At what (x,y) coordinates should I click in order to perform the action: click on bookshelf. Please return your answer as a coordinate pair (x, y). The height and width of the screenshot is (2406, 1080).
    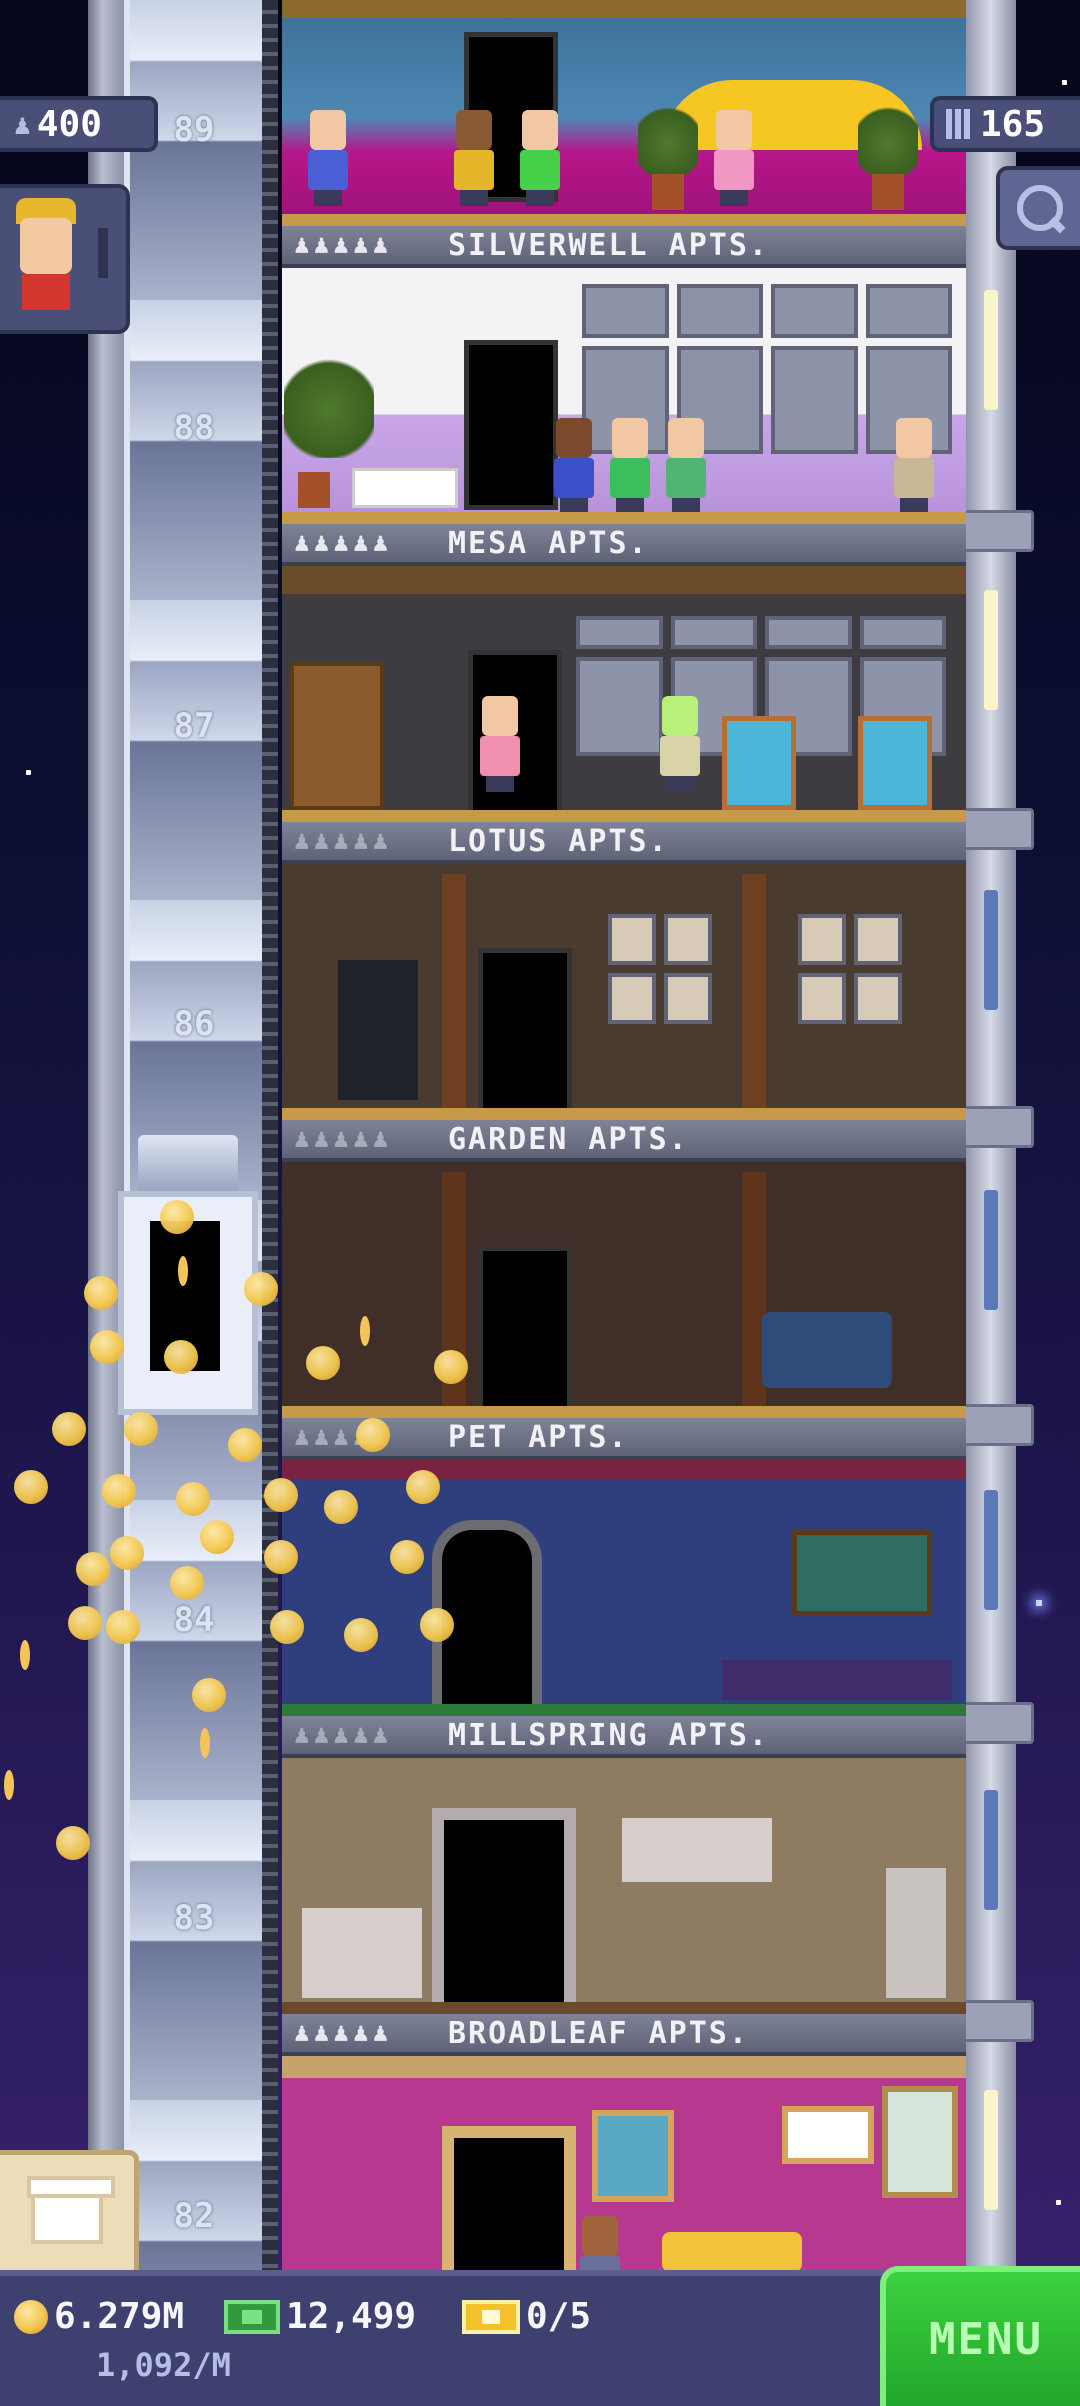
    Looking at the image, I should click on (337, 736).